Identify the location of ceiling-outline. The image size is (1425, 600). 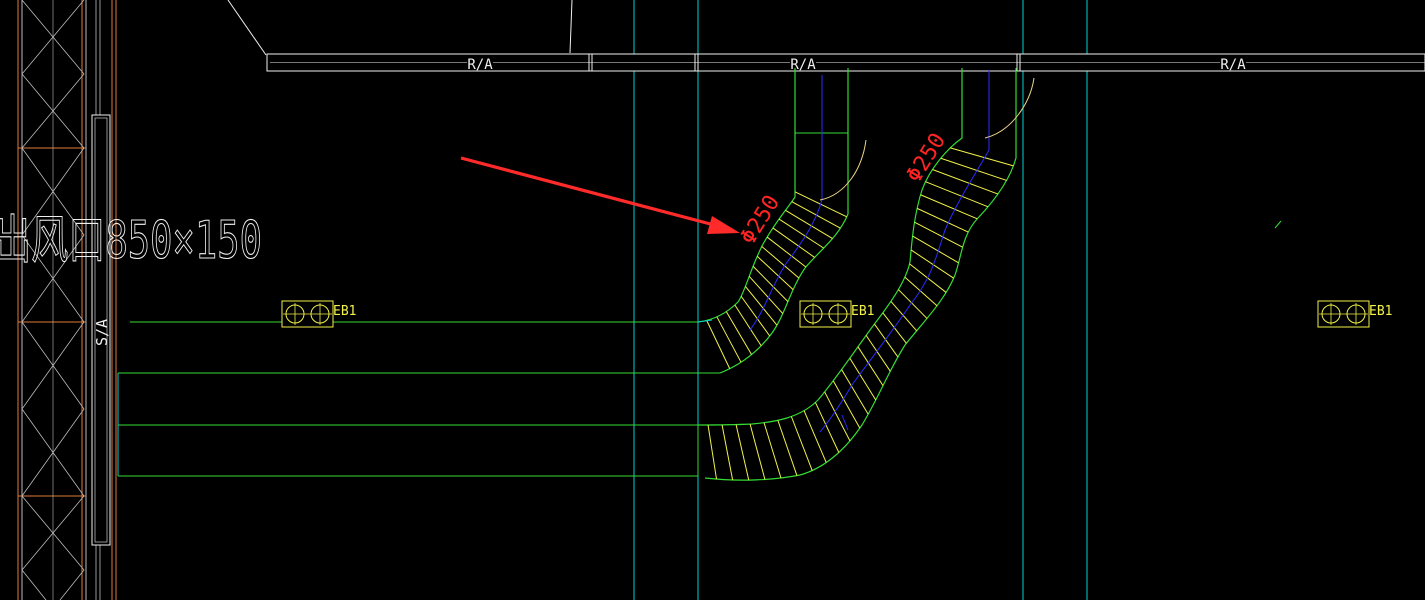
(400, 28).